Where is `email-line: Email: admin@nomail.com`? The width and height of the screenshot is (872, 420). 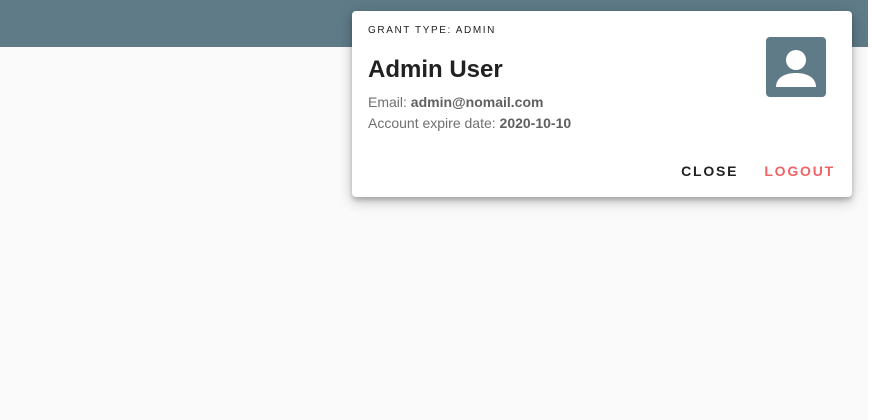 email-line: Email: admin@nomail.com is located at coordinates (455, 102).